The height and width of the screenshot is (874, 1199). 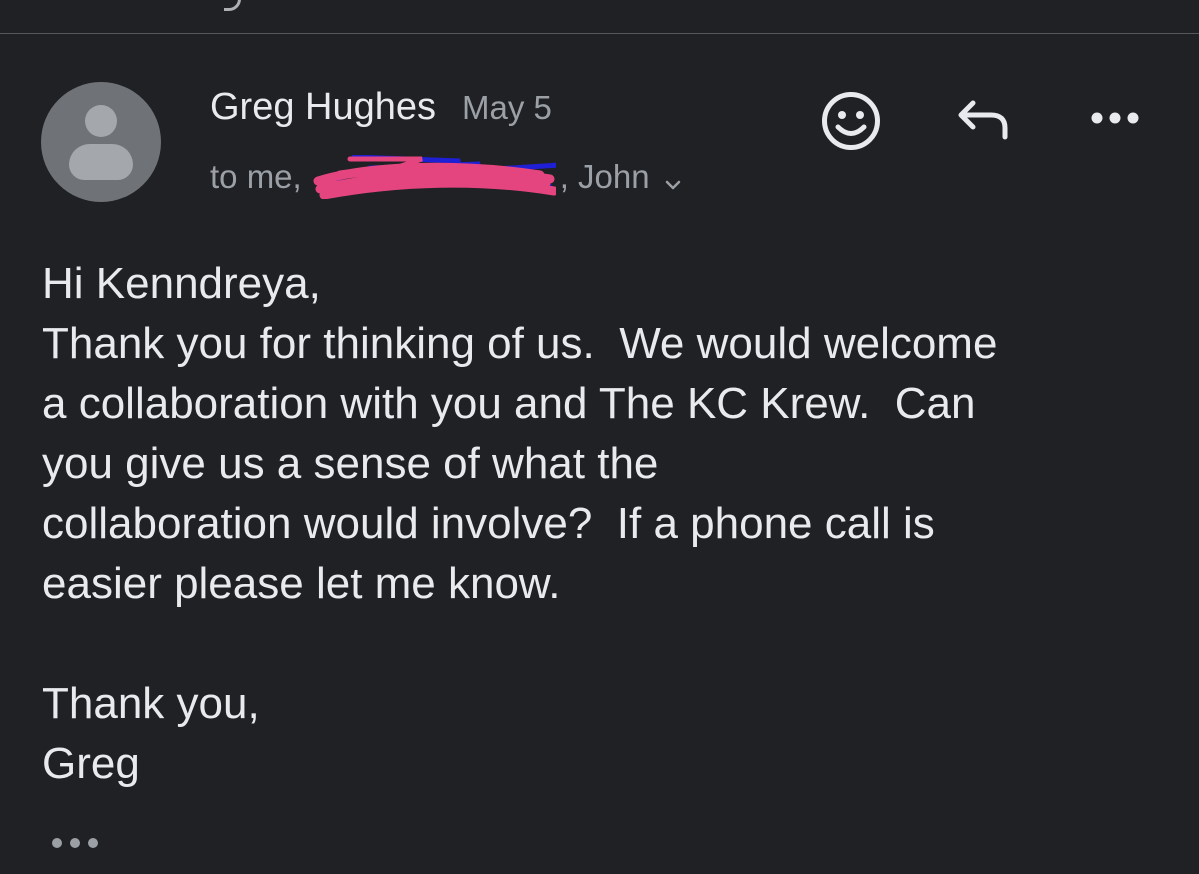 What do you see at coordinates (599, 17) in the screenshot?
I see `previous-message-remnant` at bounding box center [599, 17].